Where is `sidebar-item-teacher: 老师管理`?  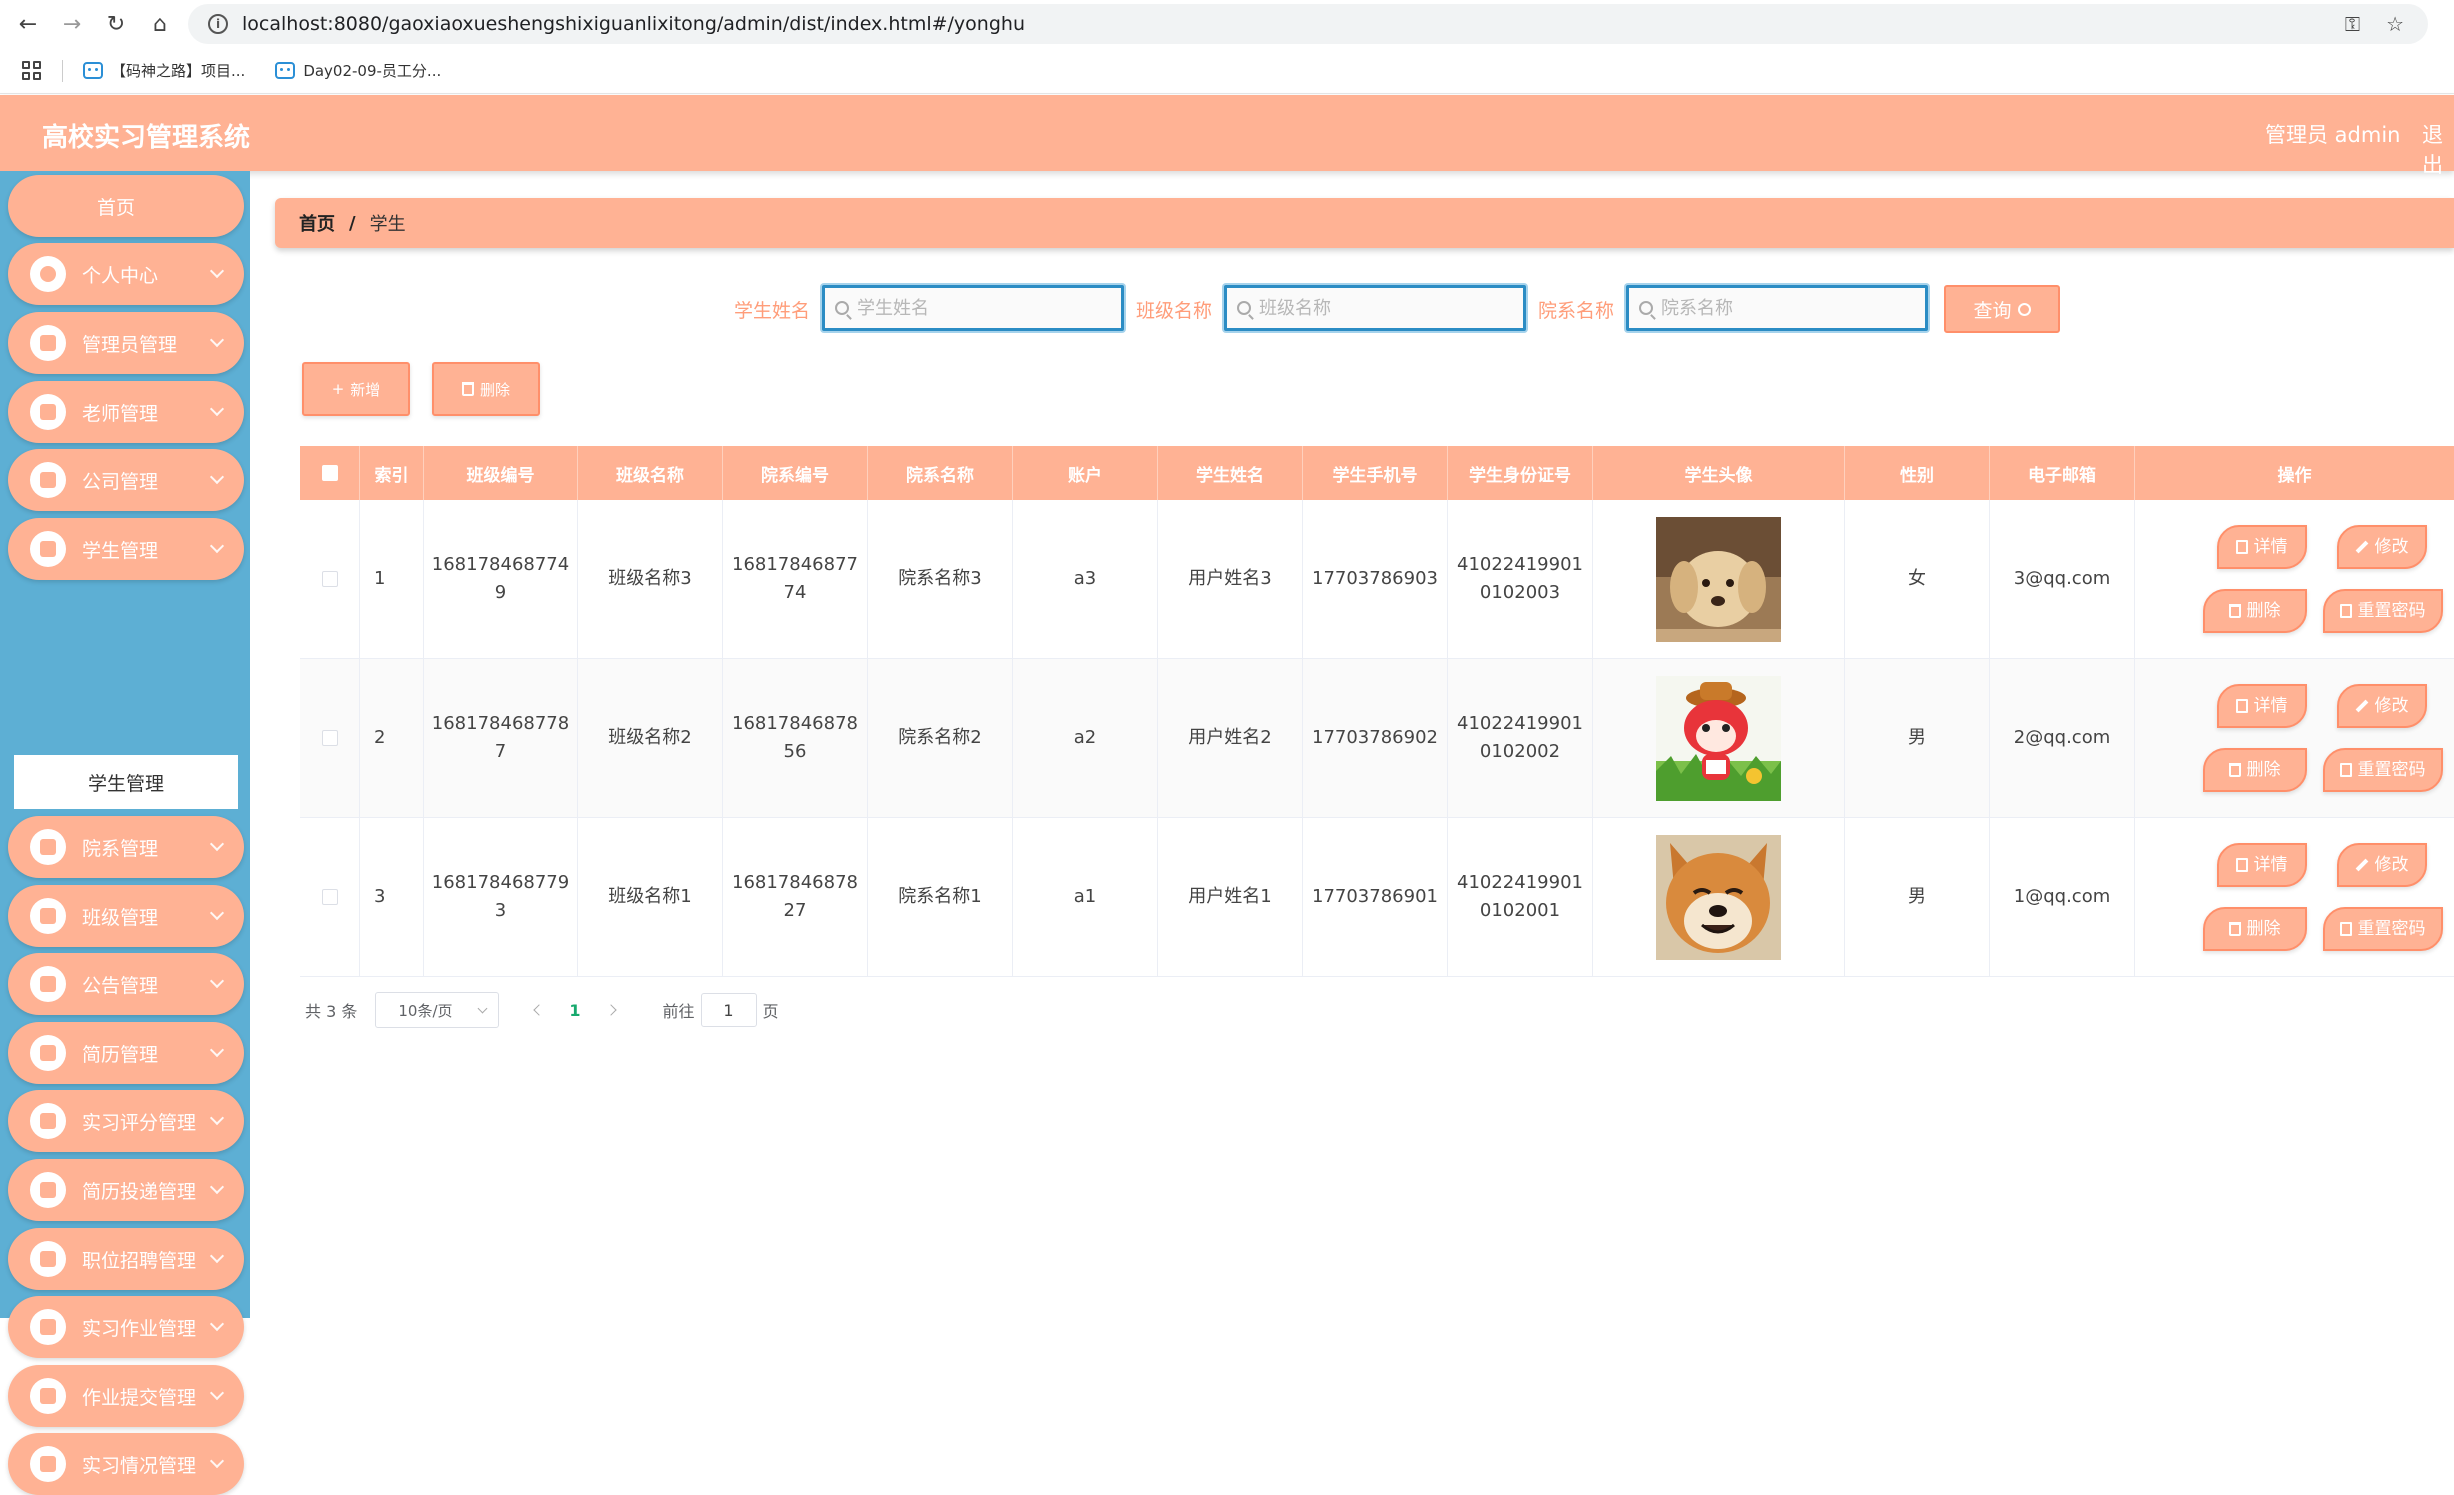 sidebar-item-teacher: 老师管理 is located at coordinates (126, 412).